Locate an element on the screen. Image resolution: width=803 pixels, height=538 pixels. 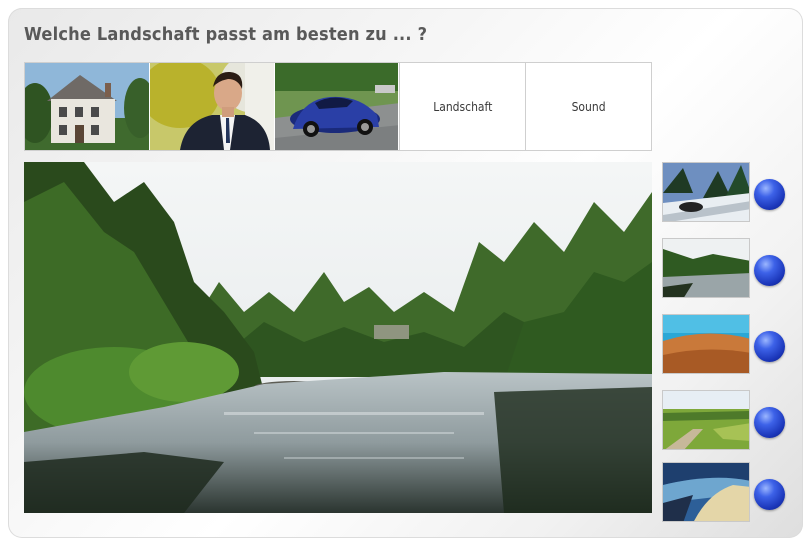
option-snowy-road is located at coordinates (725, 193).